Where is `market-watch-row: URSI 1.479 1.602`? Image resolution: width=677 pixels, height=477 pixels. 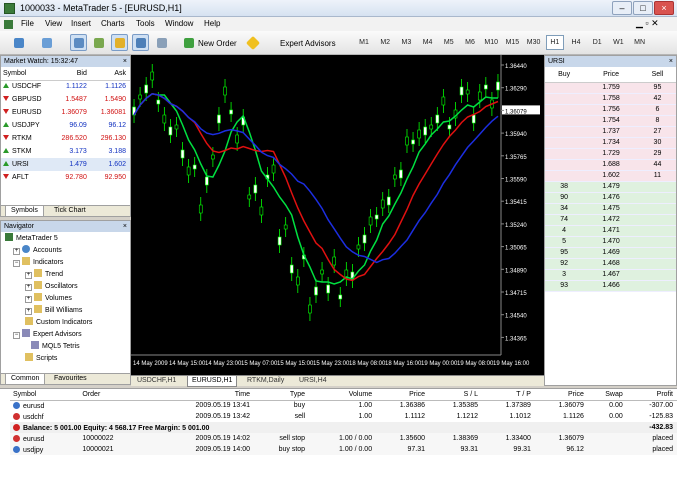
market-watch-row: URSI 1.479 1.602 is located at coordinates (65, 164).